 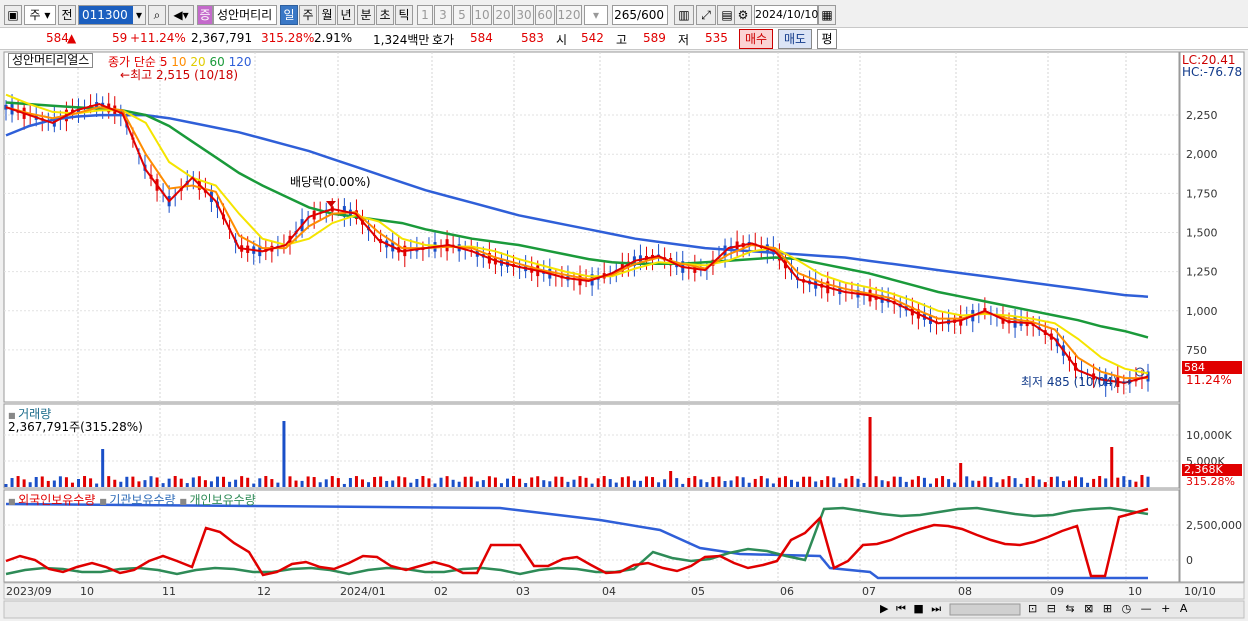 I want to click on low-marker-text: 최저 485 (10/04), so click(x=1069, y=382).